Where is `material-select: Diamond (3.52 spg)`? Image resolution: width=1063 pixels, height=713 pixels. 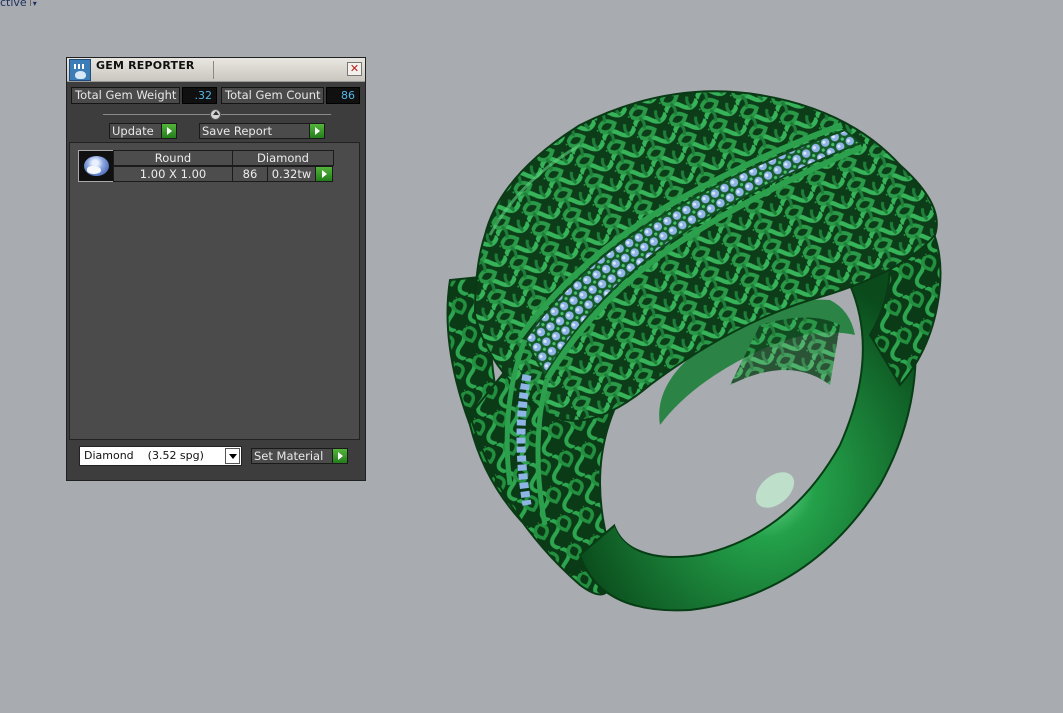
material-select: Diamond (3.52 spg) is located at coordinates (160, 456).